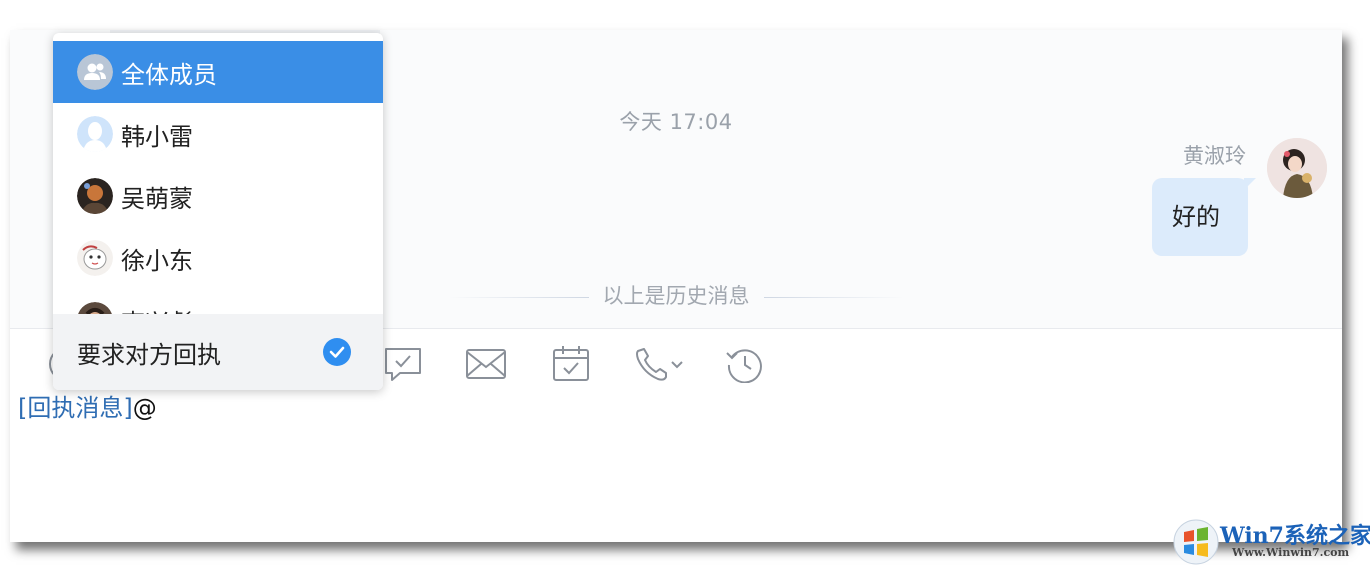 The image size is (1370, 570). I want to click on require-receipt-option: 要求对方回执, so click(218, 352).